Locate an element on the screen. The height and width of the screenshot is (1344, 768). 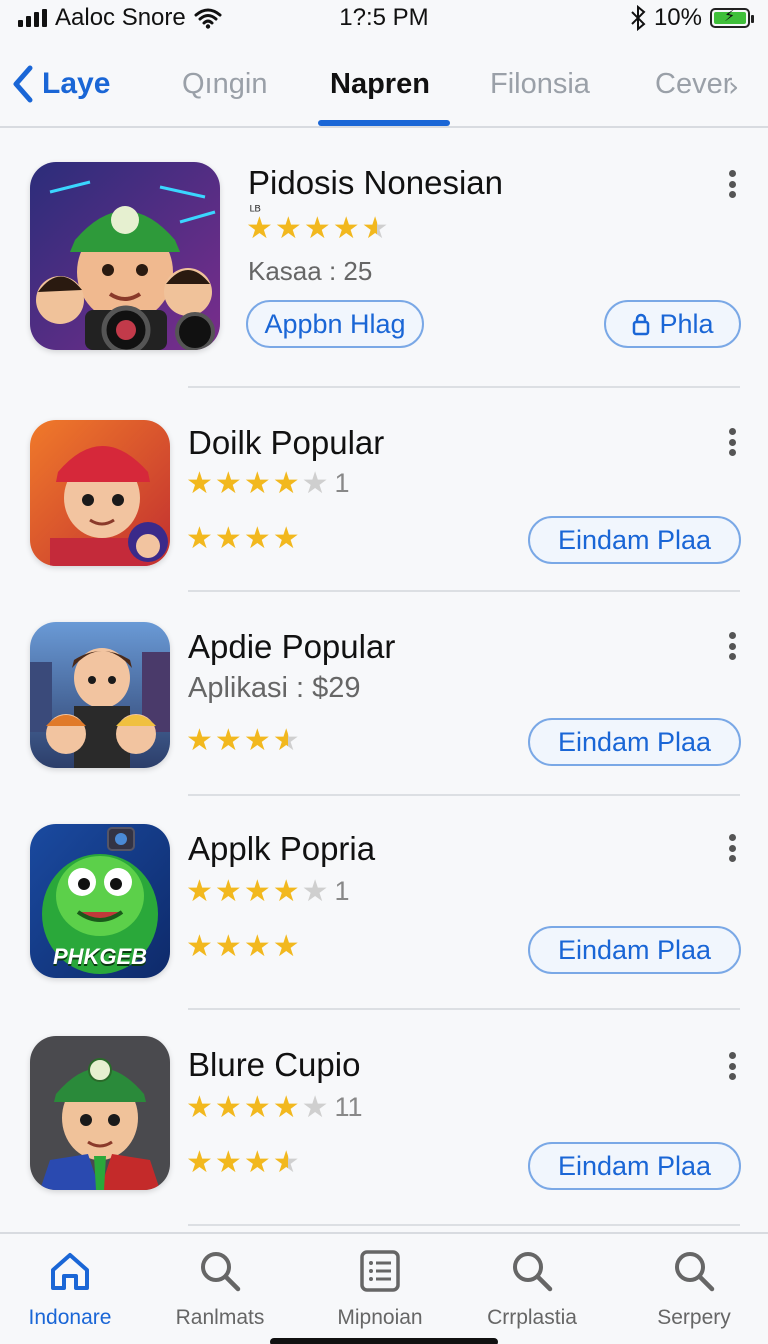
bottom-tab-indonare: Indonare is located at coordinates (73, 1289).